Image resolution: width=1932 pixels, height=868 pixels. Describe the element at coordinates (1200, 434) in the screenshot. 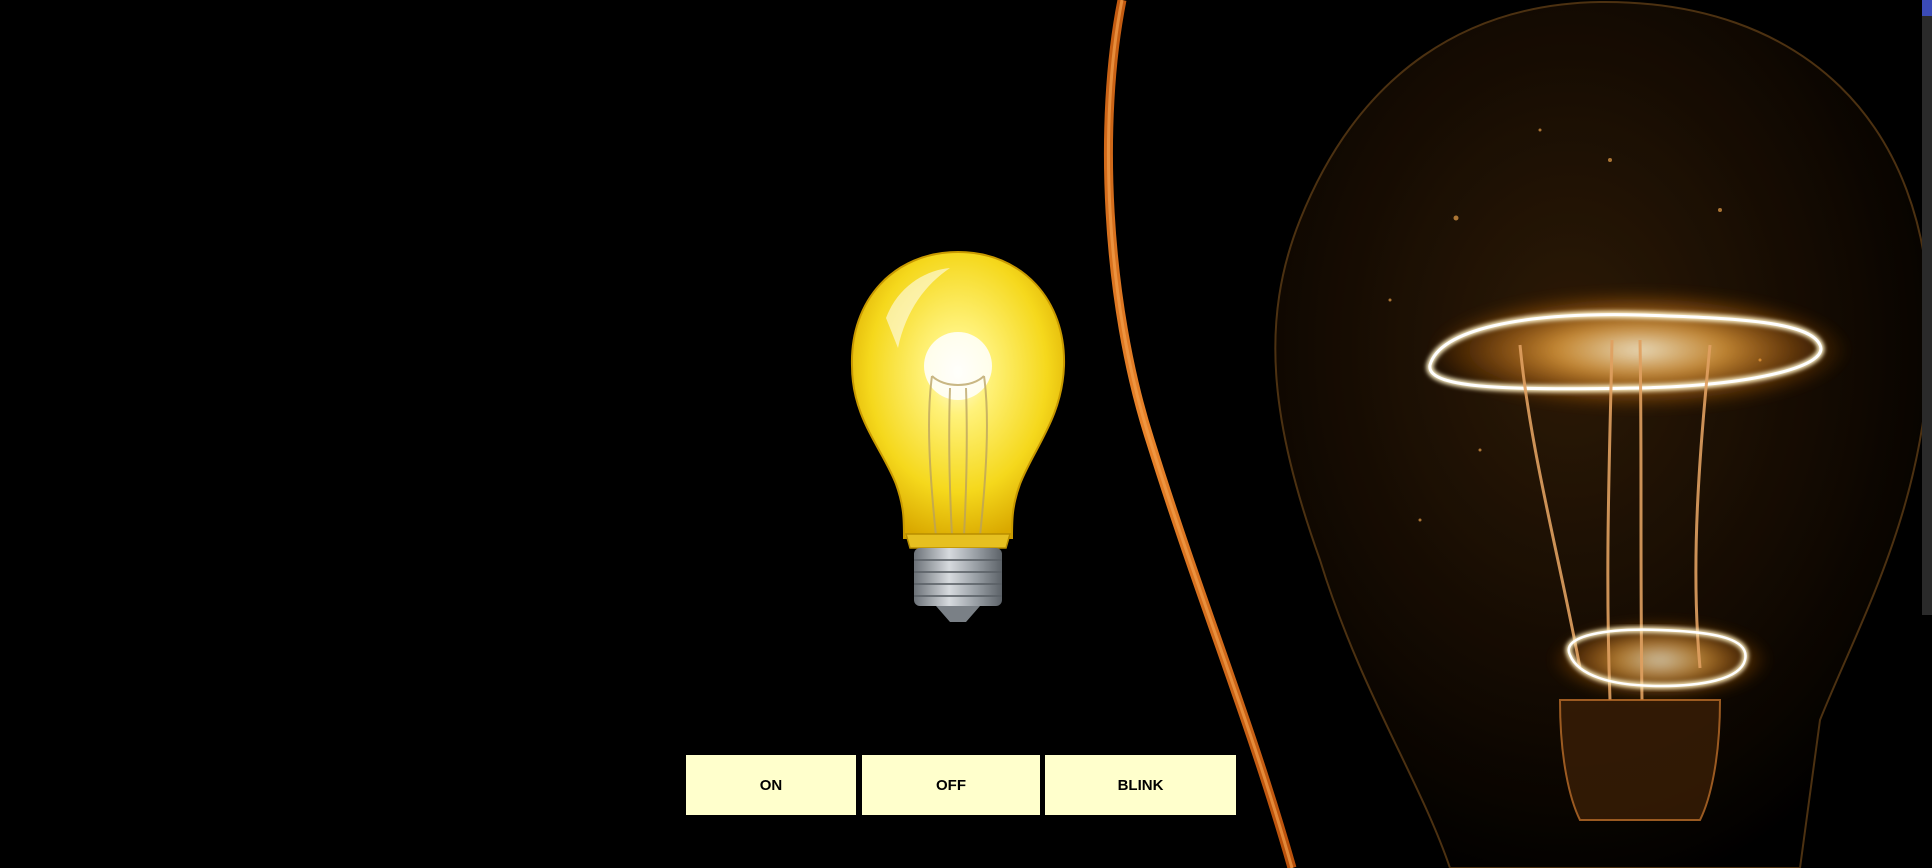

I see `photo-copper-wire` at that location.